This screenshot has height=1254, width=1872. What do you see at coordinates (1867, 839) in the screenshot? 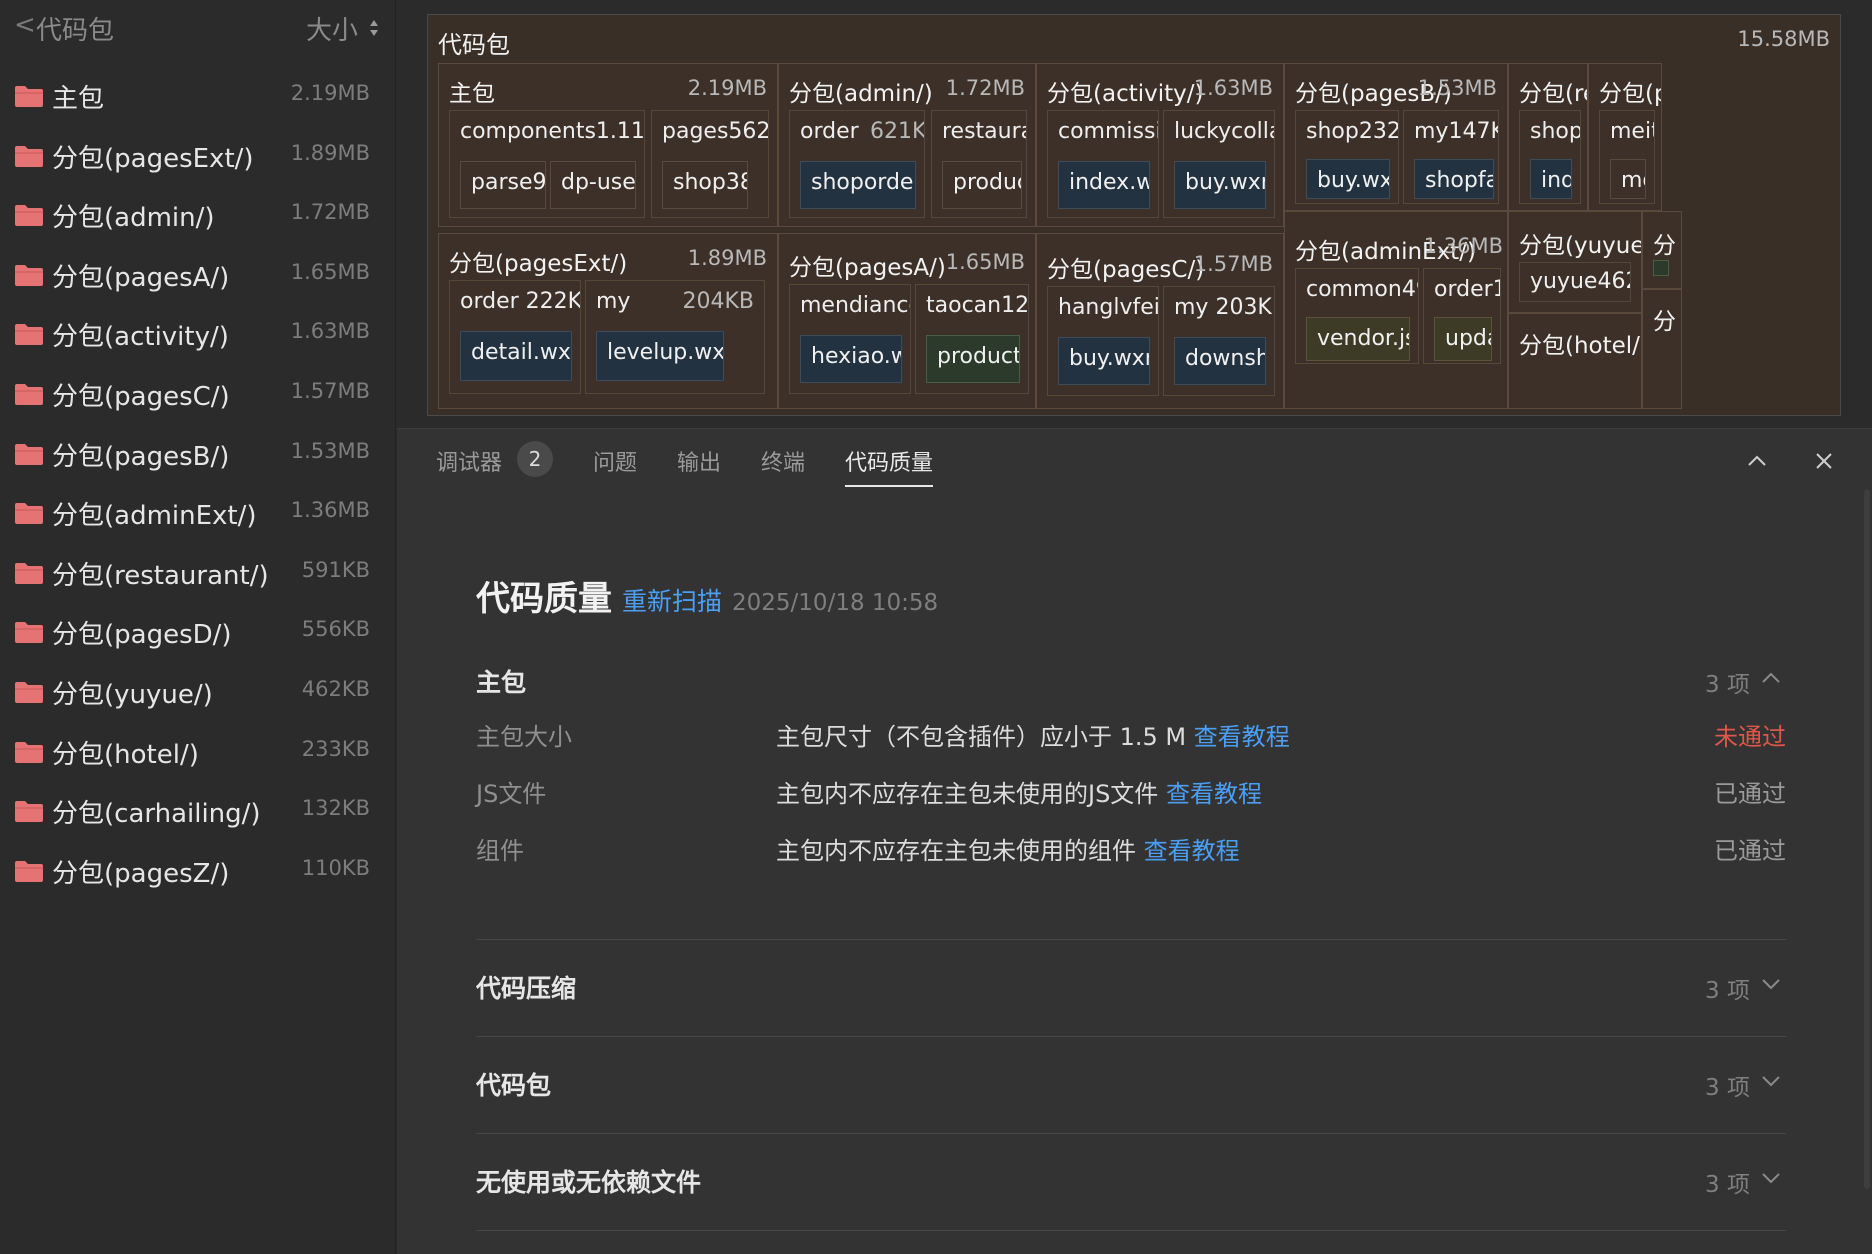
I see `scrollbar-thumb` at bounding box center [1867, 839].